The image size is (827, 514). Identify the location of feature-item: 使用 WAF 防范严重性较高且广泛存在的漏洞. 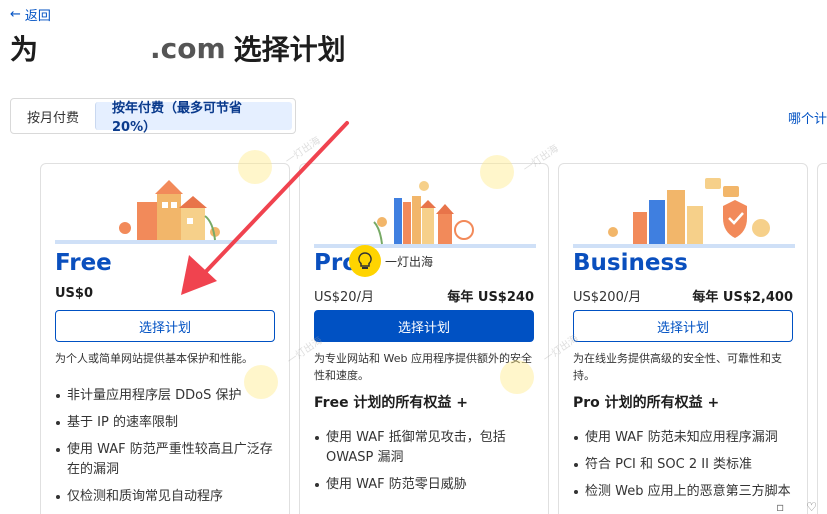
(167, 460).